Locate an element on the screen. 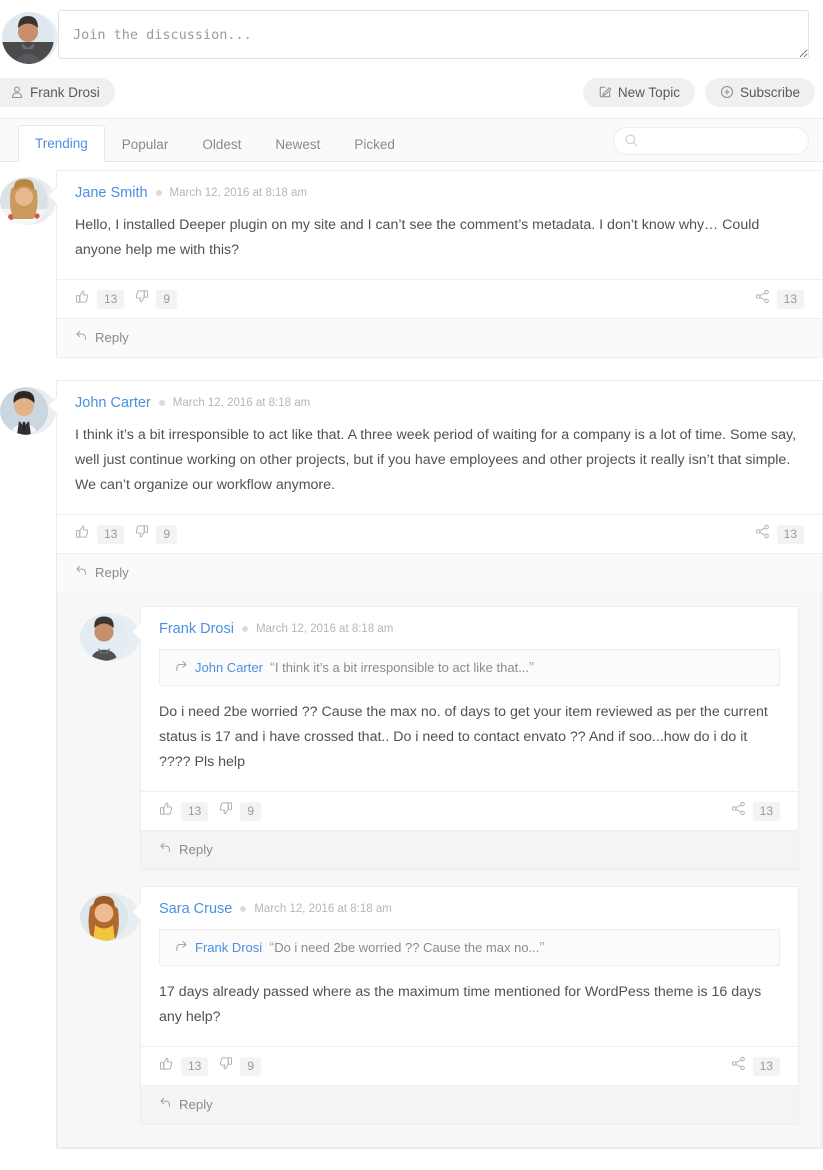 This screenshot has height=1170, width=823. reply-meta: Frank Drosi March 12, 2016 at 8:18 am is located at coordinates (469, 629).